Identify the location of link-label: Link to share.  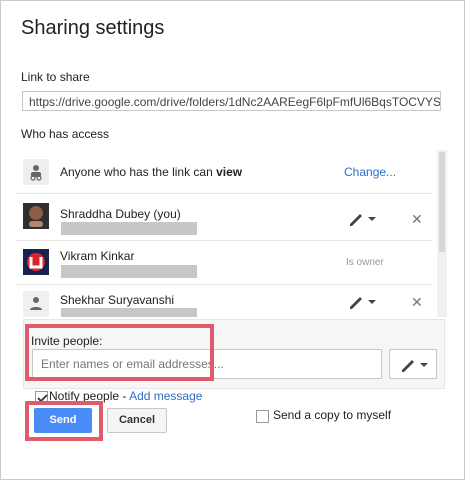
(55, 77).